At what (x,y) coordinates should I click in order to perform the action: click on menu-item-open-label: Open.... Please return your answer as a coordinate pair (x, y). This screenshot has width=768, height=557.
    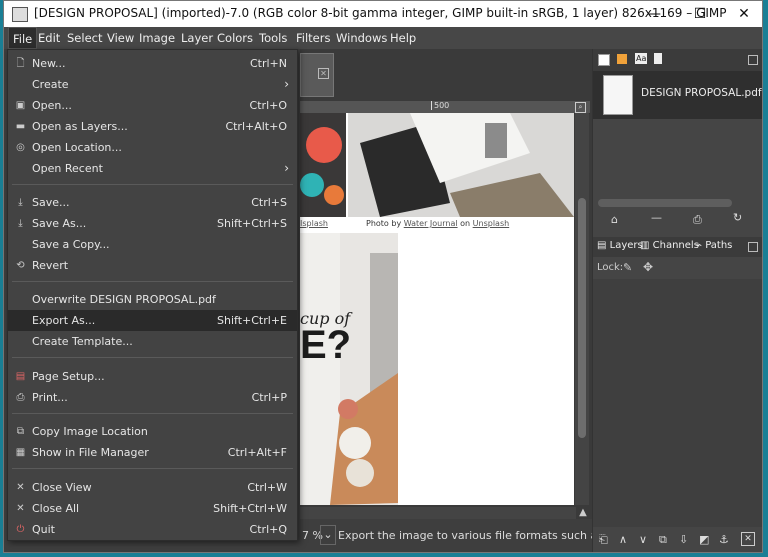
    Looking at the image, I should click on (52, 105).